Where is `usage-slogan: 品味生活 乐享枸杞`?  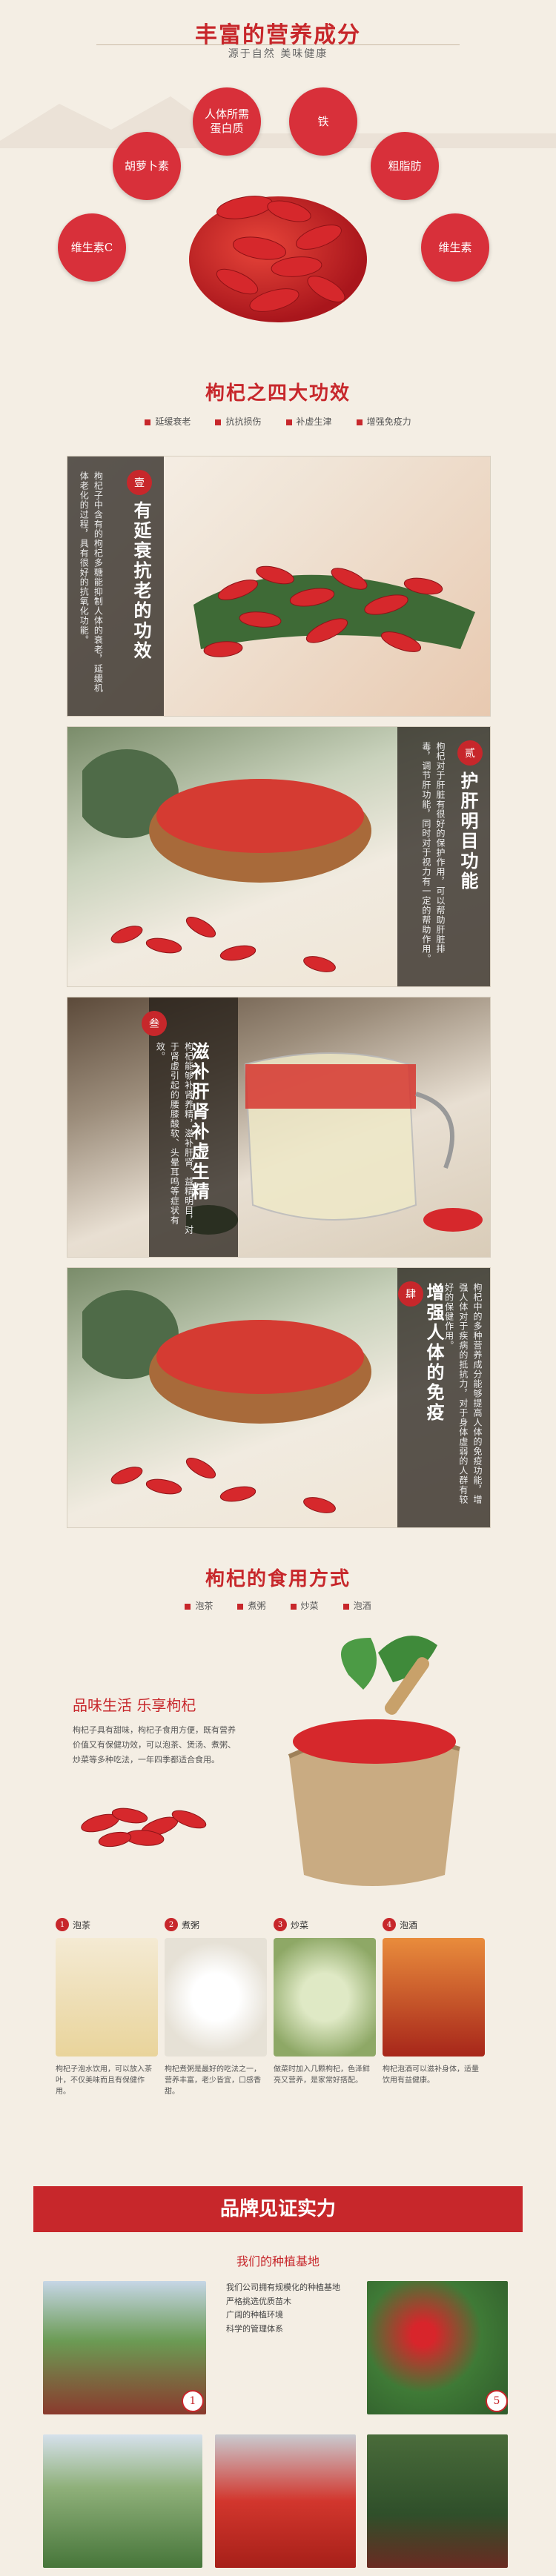 usage-slogan: 品味生活 乐享枸杞 is located at coordinates (134, 1705).